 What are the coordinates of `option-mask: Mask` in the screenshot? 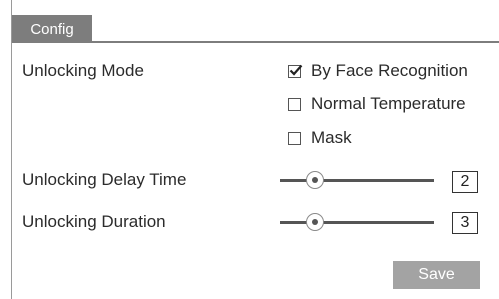 It's located at (320, 138).